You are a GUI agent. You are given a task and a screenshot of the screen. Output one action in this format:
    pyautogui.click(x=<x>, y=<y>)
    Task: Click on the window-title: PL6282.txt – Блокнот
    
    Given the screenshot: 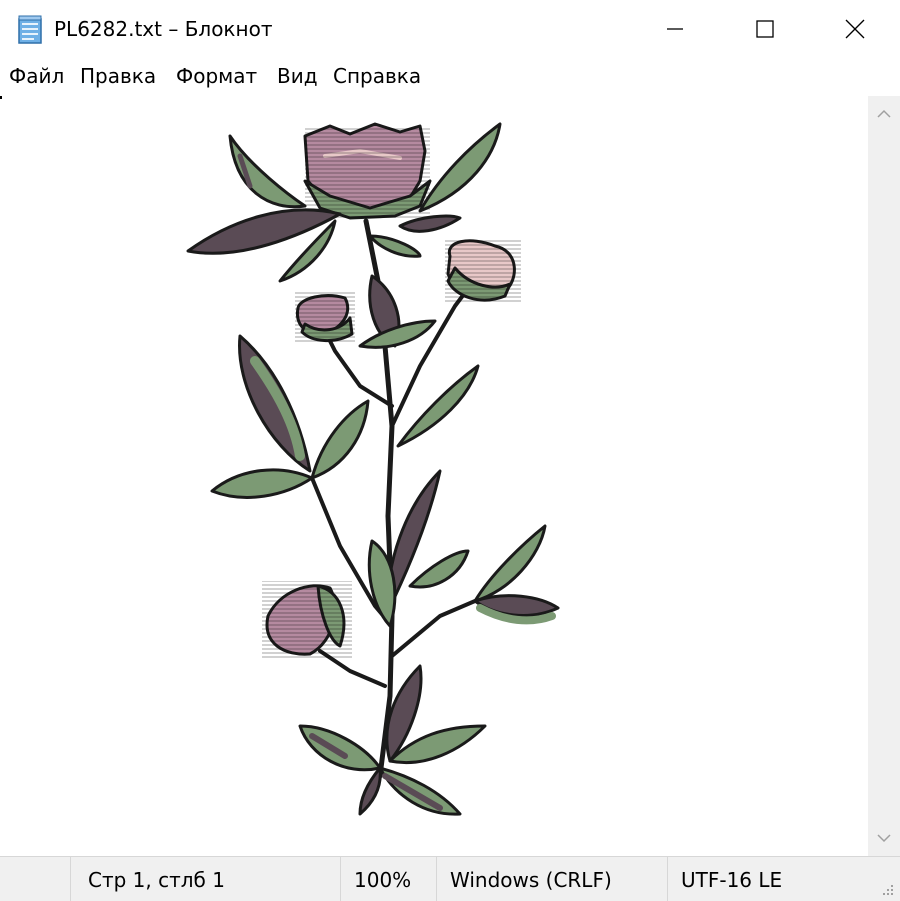 What is the action you would take?
    pyautogui.click(x=163, y=29)
    